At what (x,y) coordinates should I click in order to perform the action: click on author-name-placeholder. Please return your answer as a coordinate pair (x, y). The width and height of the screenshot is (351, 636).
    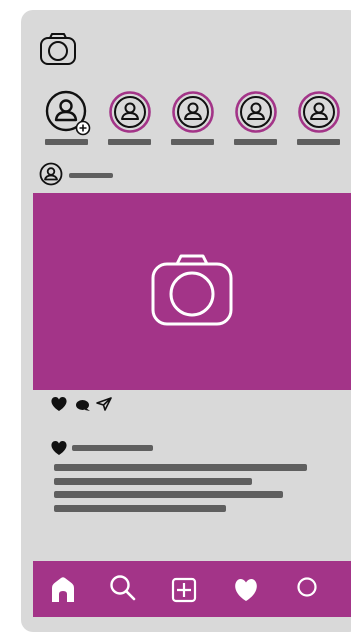
    Looking at the image, I should click on (91, 175).